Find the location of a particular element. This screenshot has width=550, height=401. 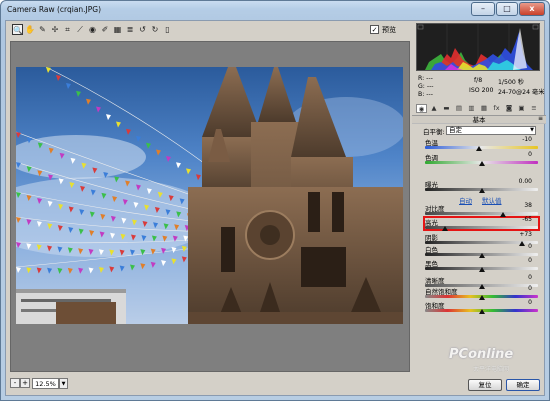

panel-tab-2: ▲ is located at coordinates (434, 108).